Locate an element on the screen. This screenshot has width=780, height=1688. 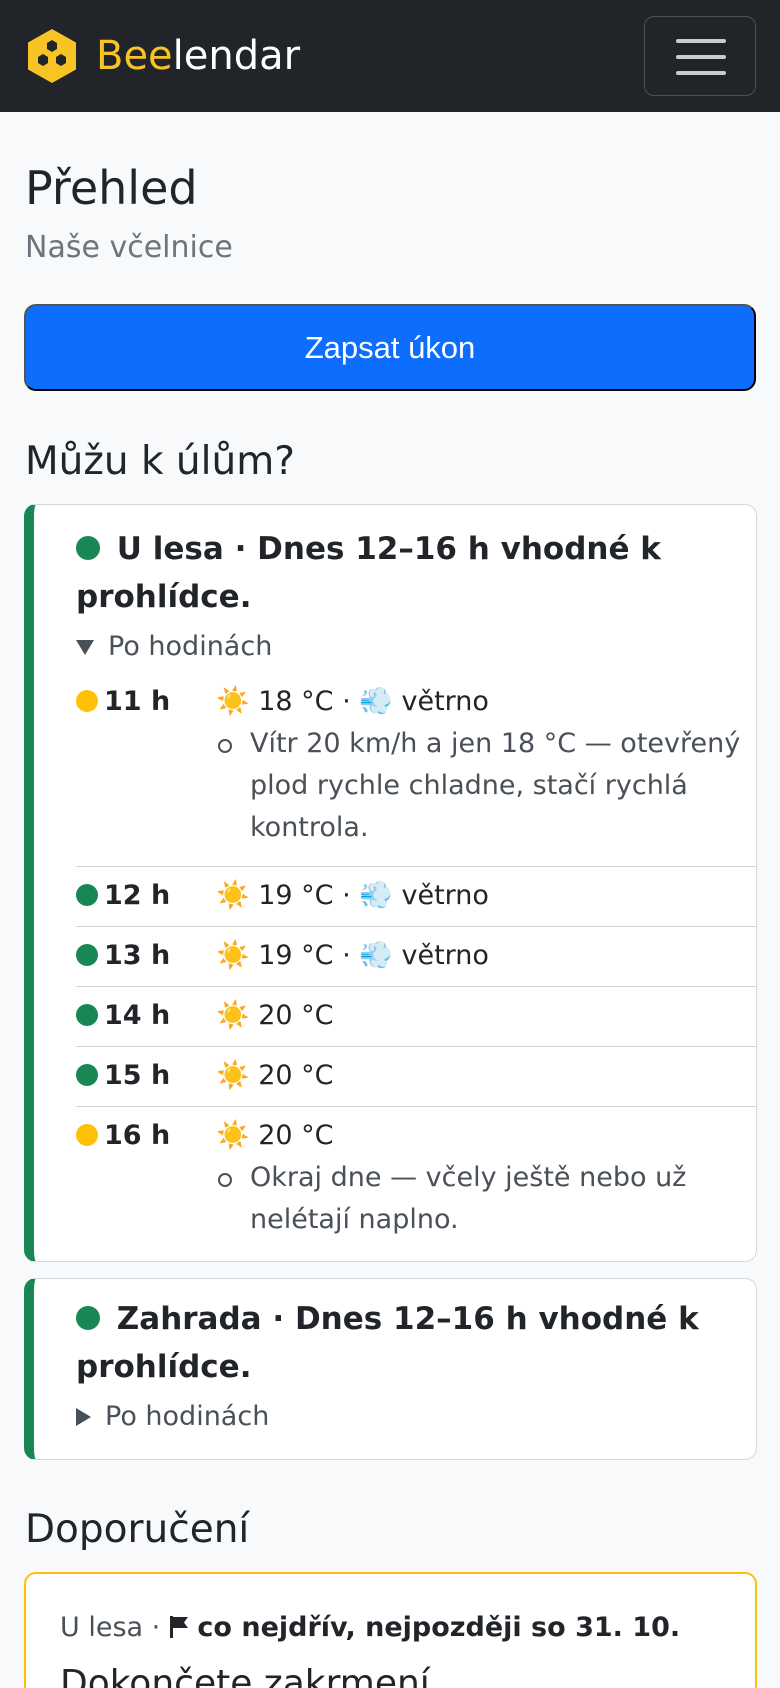
brand-link: Beelendar is located at coordinates (163, 56).